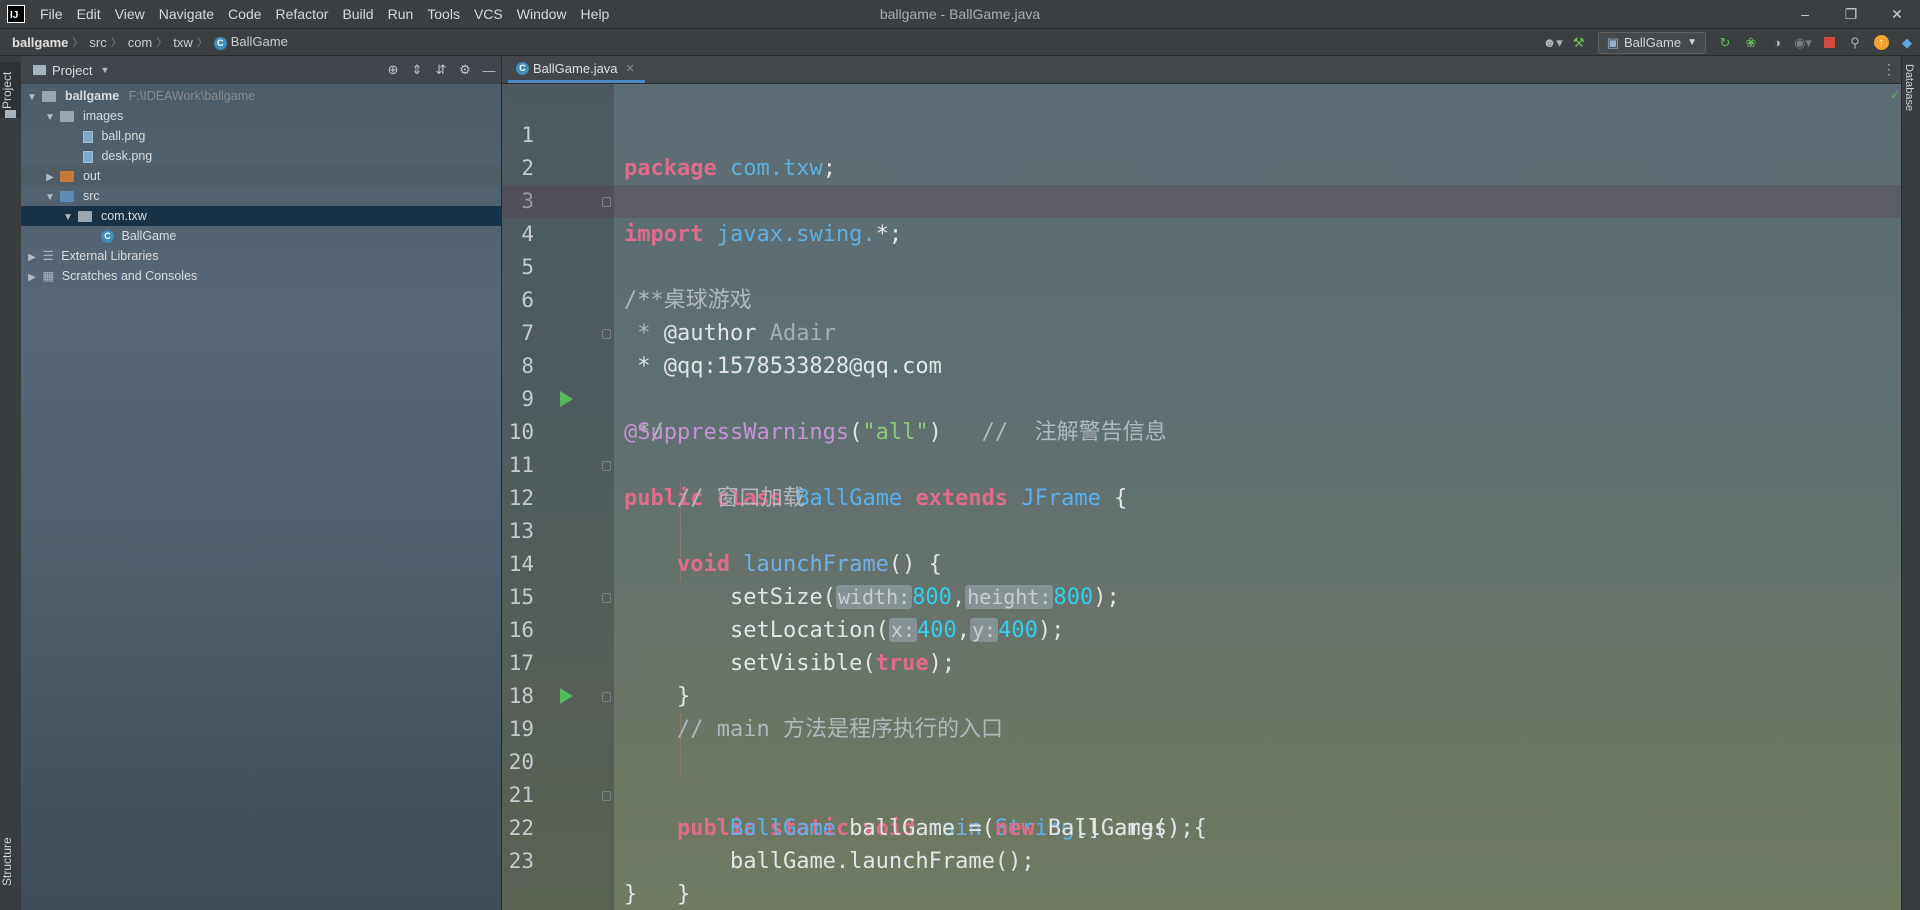 The image size is (1920, 910). What do you see at coordinates (261, 116) in the screenshot?
I see `tree-item-images: ▼ images` at bounding box center [261, 116].